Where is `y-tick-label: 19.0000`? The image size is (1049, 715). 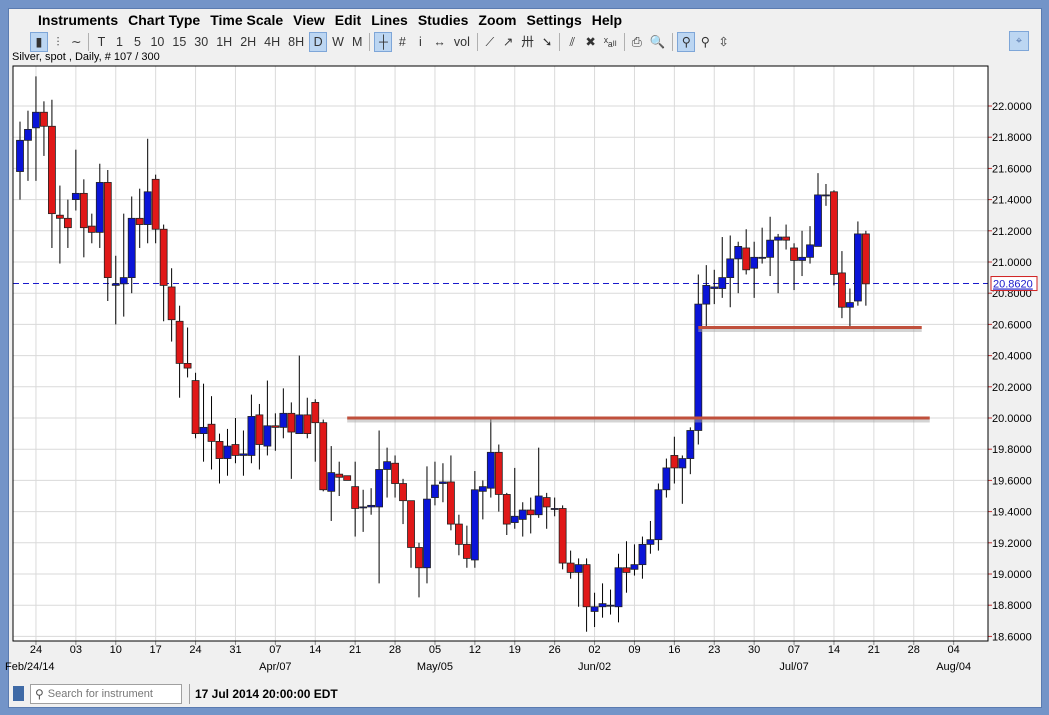
y-tick-label: 19.0000 is located at coordinates (1012, 575).